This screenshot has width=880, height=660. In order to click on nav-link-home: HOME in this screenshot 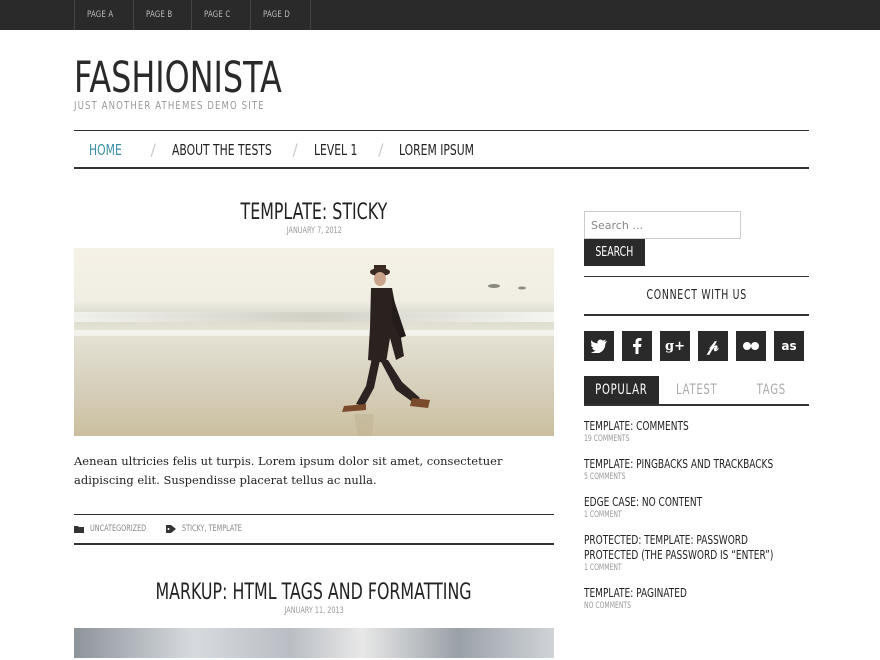, I will do `click(105, 150)`.